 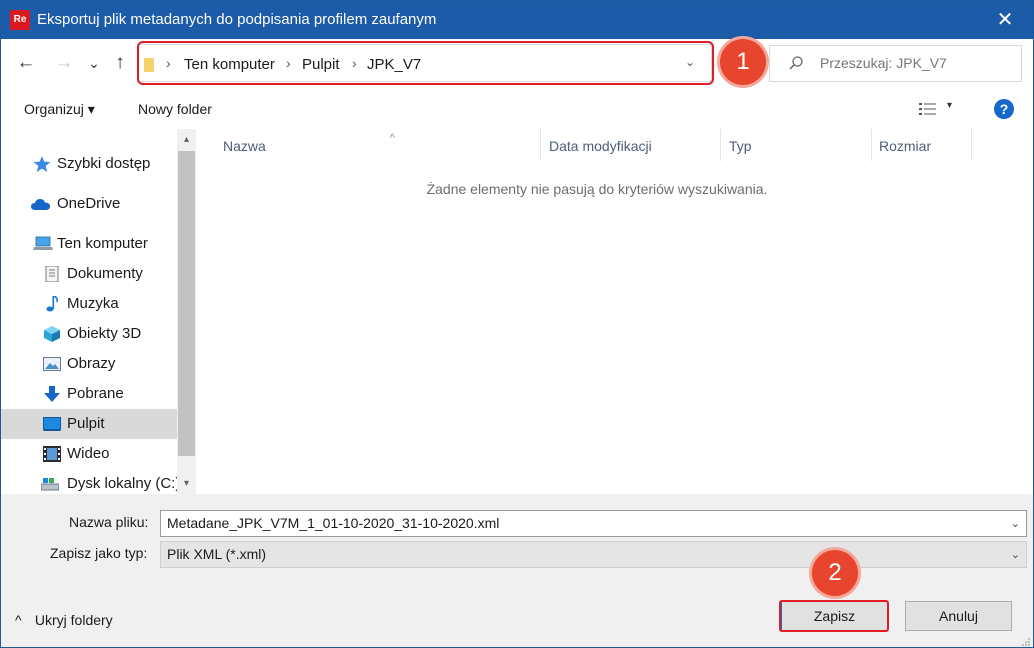 I want to click on view-options-icon, so click(x=928, y=109).